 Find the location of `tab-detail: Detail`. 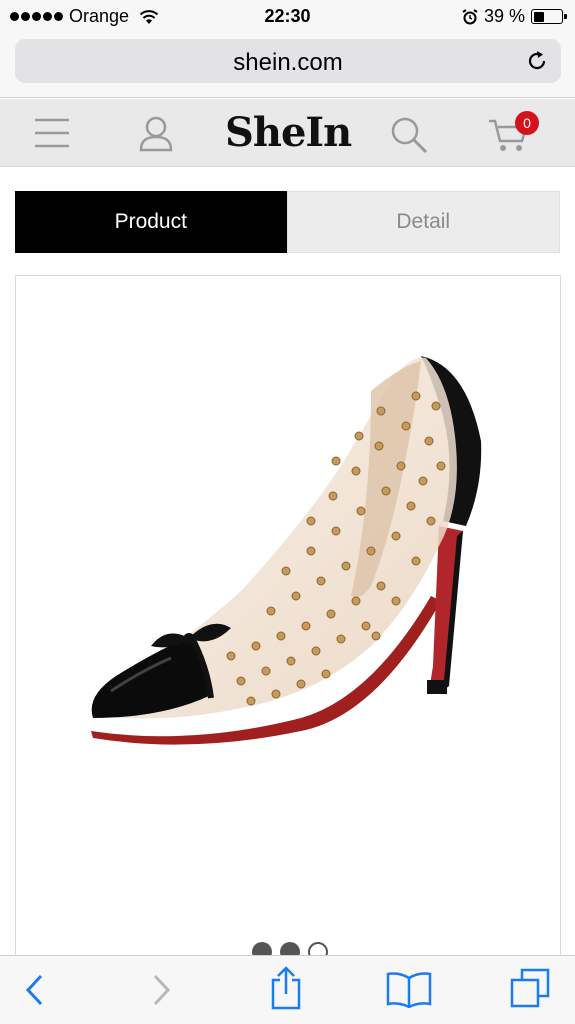

tab-detail: Detail is located at coordinates (423, 222).